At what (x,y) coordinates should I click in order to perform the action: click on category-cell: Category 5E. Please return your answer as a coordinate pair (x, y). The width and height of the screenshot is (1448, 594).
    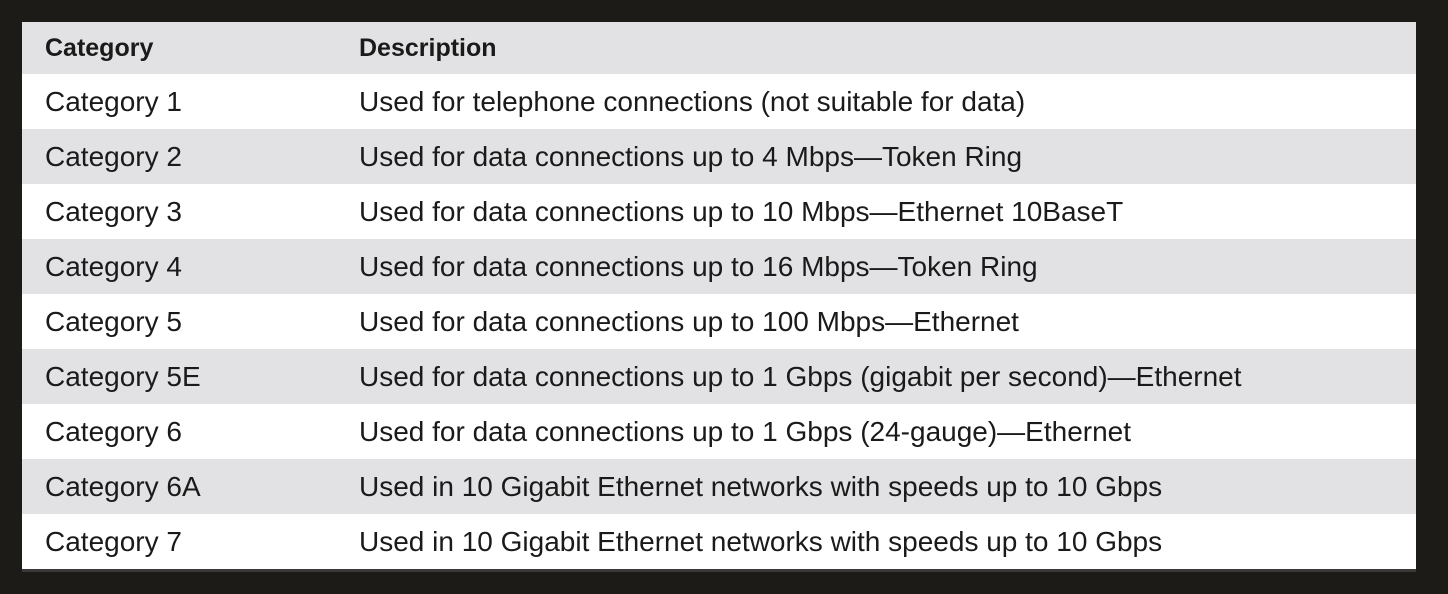
    Looking at the image, I should click on (190, 376).